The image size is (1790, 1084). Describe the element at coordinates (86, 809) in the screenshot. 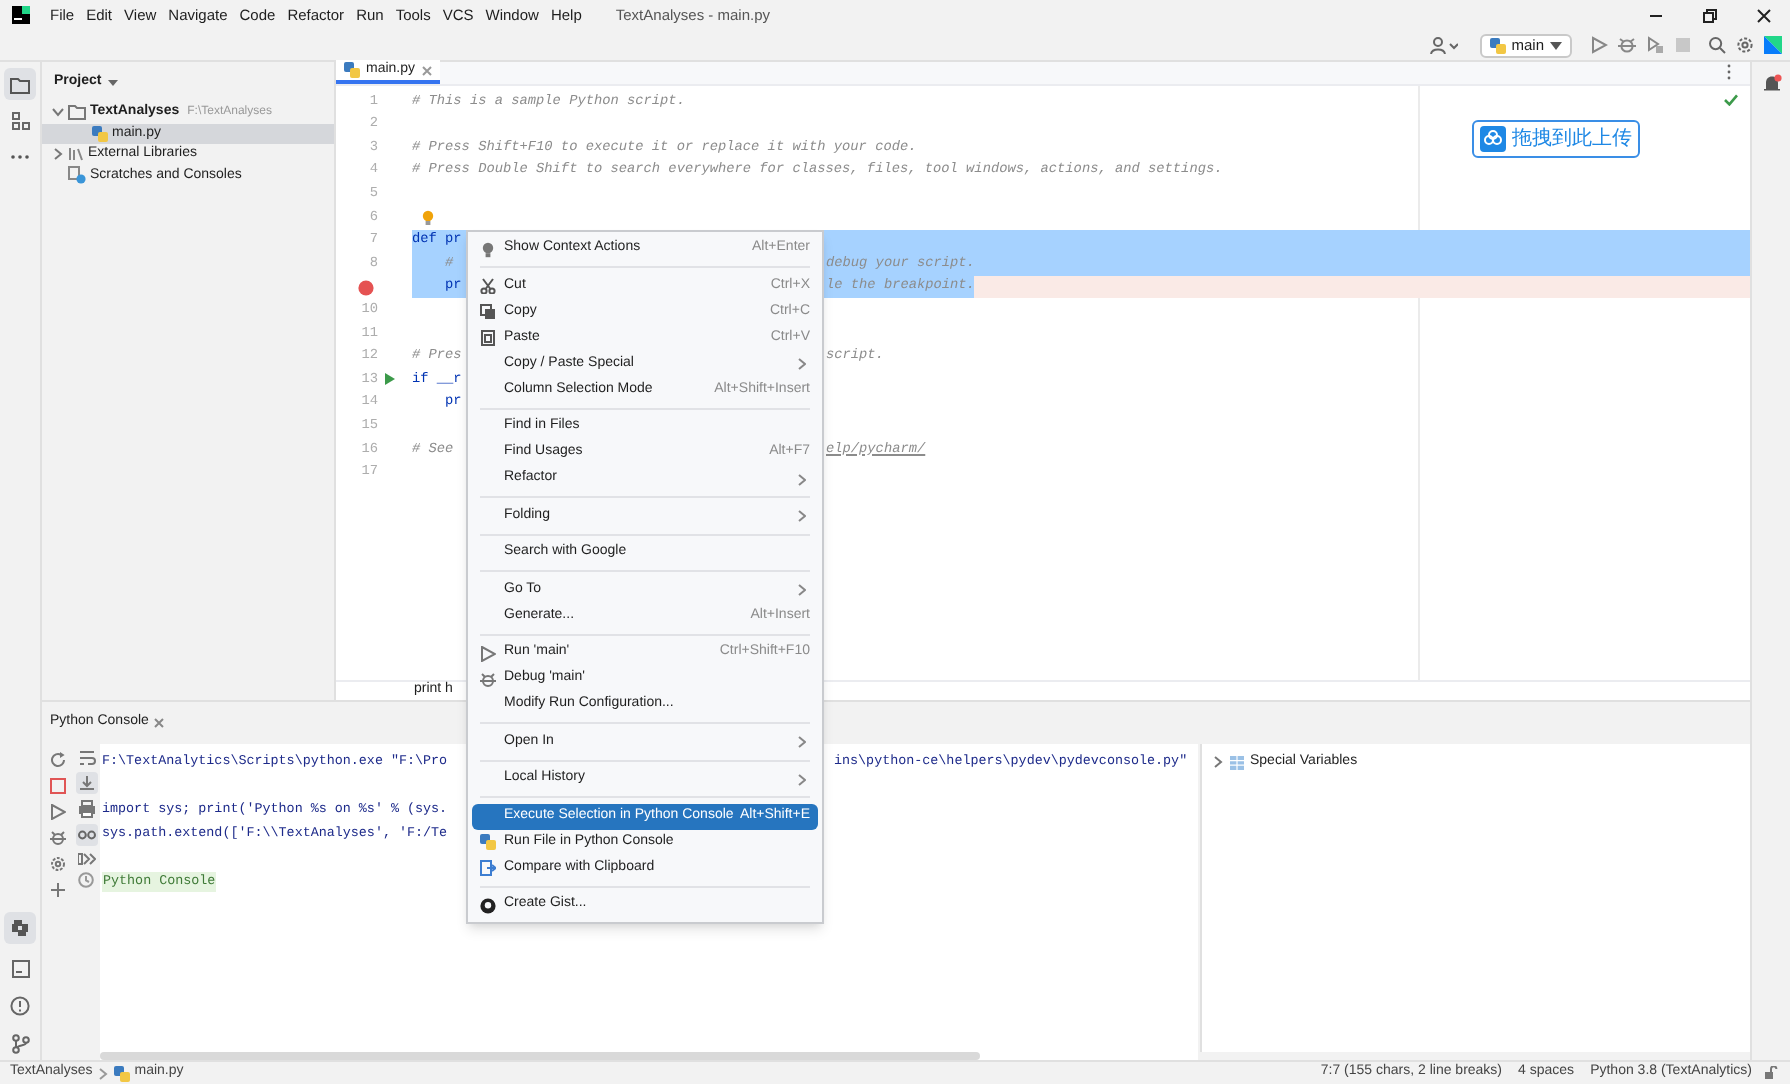

I see `print-icon` at that location.